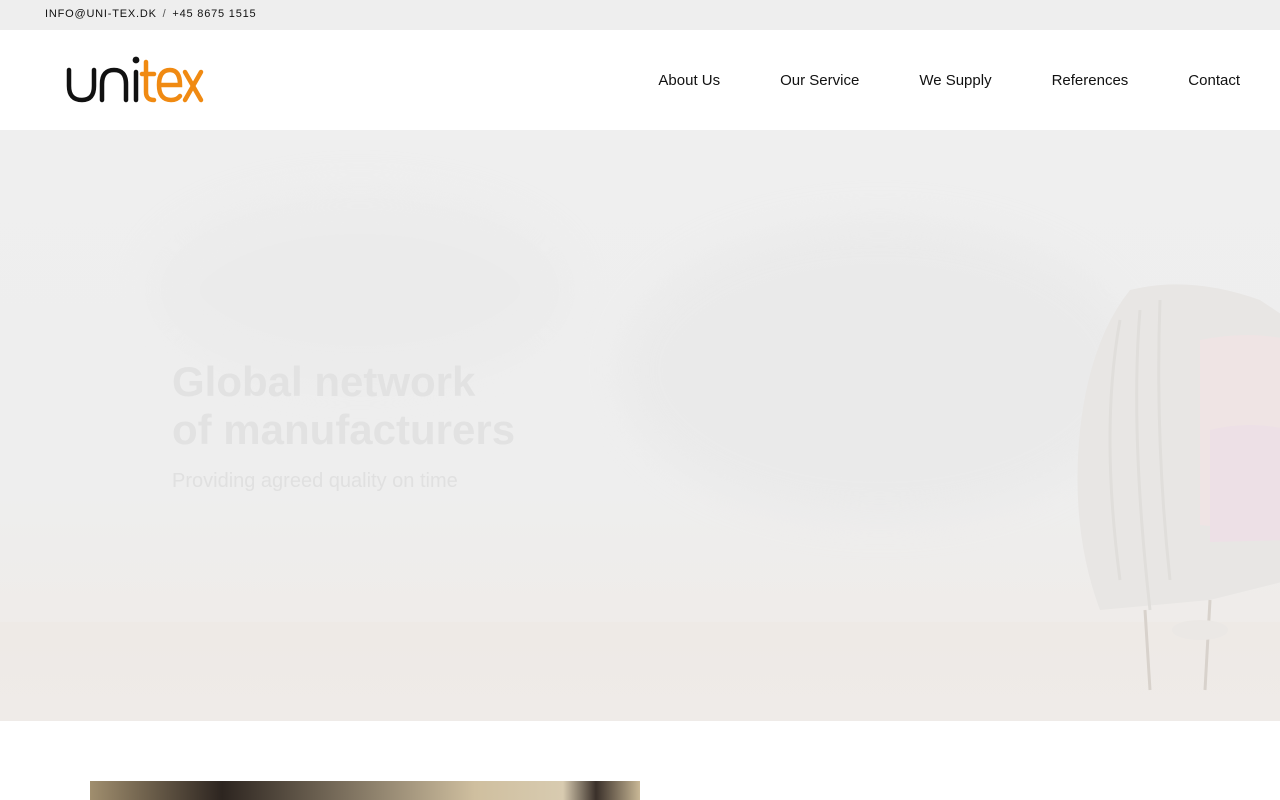  What do you see at coordinates (101, 14) in the screenshot?
I see `email-link: INFO@UNI-TEX.DK` at bounding box center [101, 14].